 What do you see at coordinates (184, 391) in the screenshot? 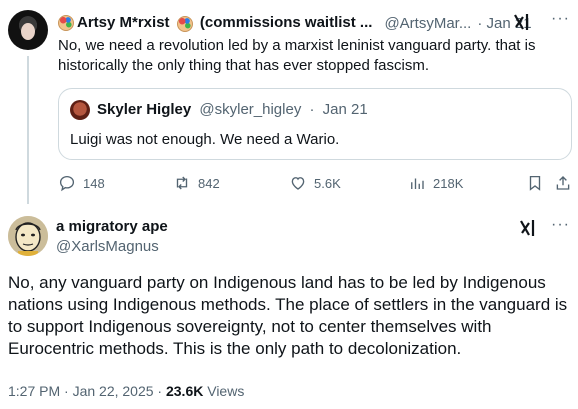
I see `views-count: 23.6K` at bounding box center [184, 391].